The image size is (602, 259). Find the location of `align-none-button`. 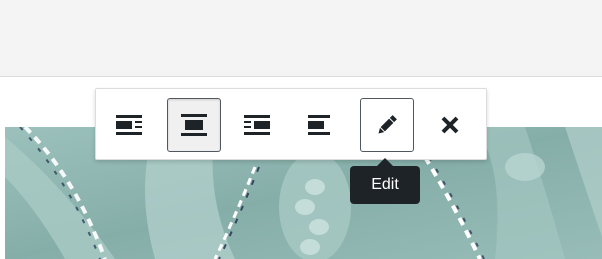

align-none-button is located at coordinates (319, 125).